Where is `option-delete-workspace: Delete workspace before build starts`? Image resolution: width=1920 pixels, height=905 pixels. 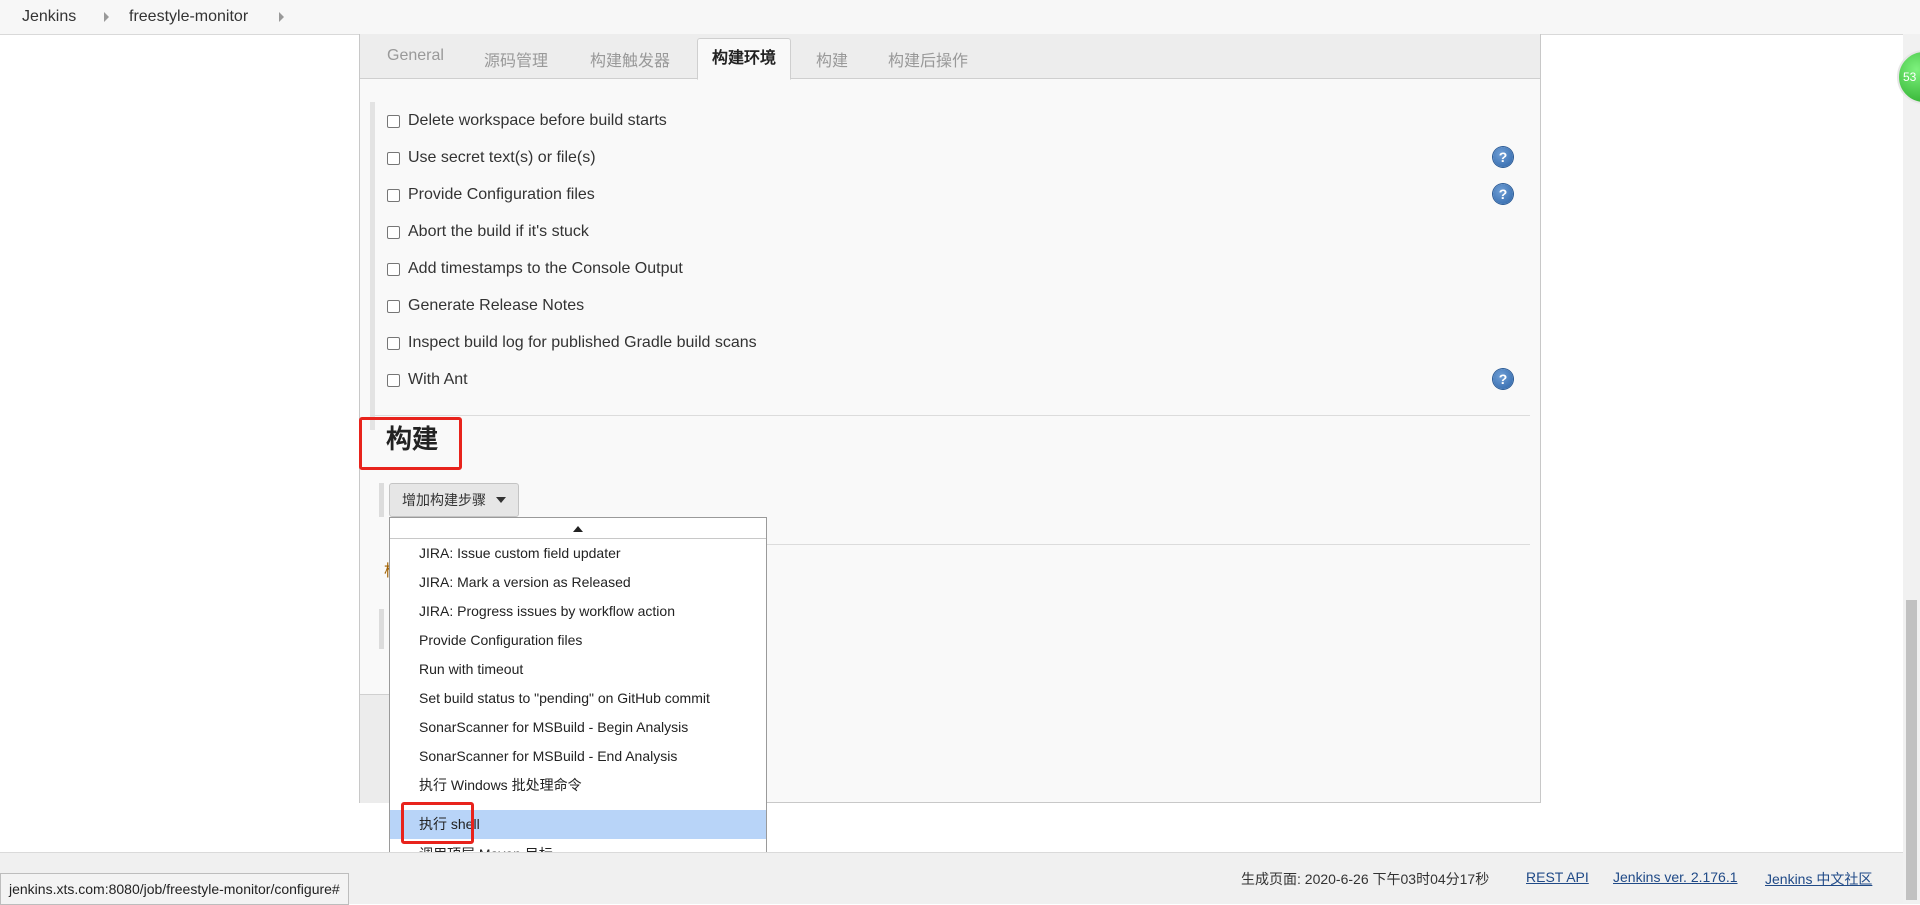 option-delete-workspace: Delete workspace before build starts is located at coordinates (527, 121).